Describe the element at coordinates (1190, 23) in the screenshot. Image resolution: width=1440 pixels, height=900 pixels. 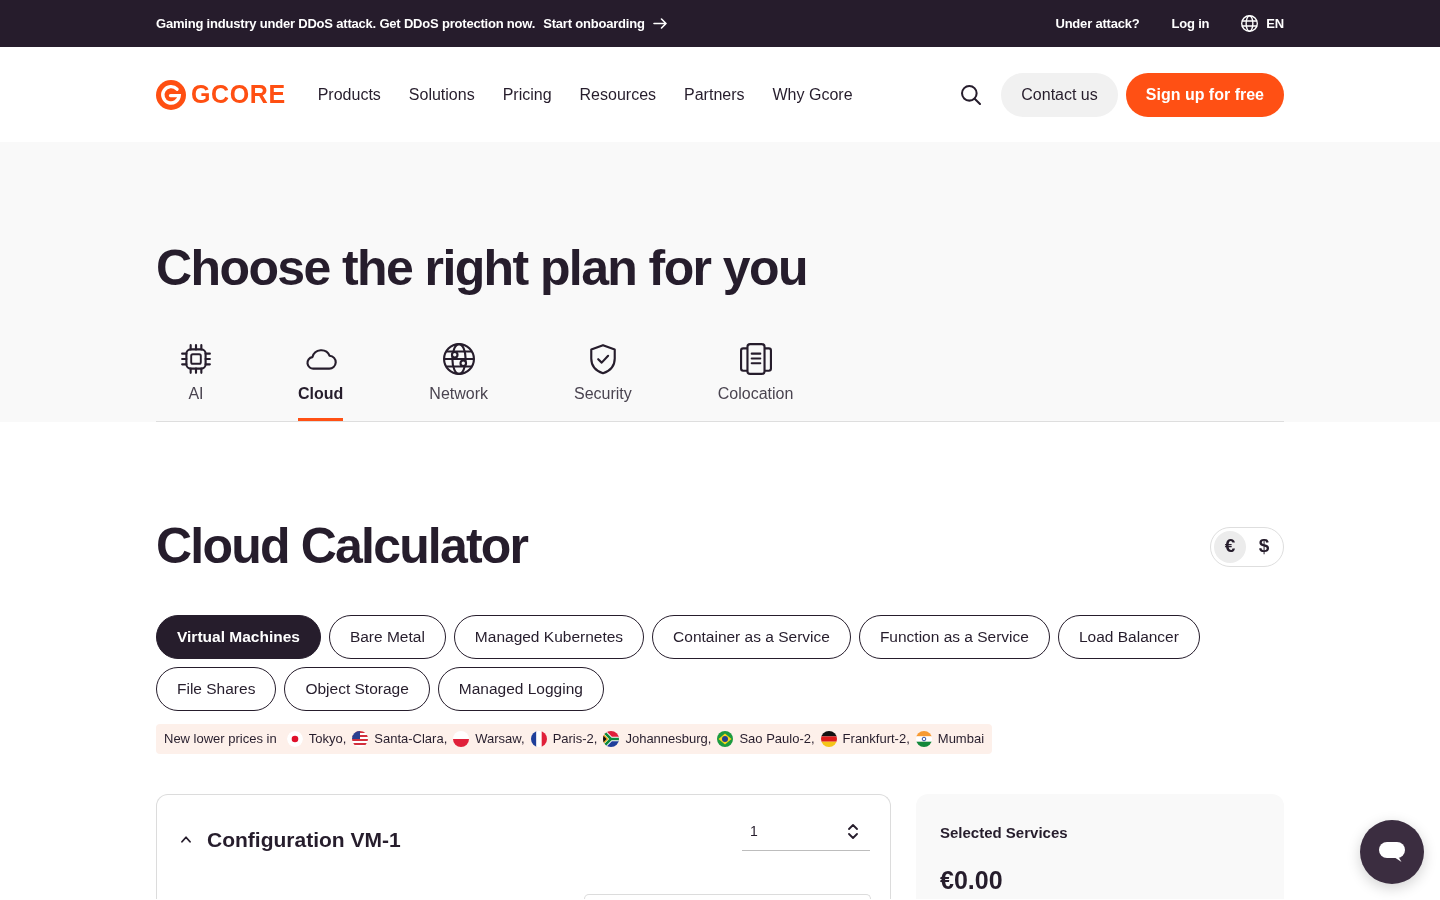
I see `top-link: Log in` at that location.